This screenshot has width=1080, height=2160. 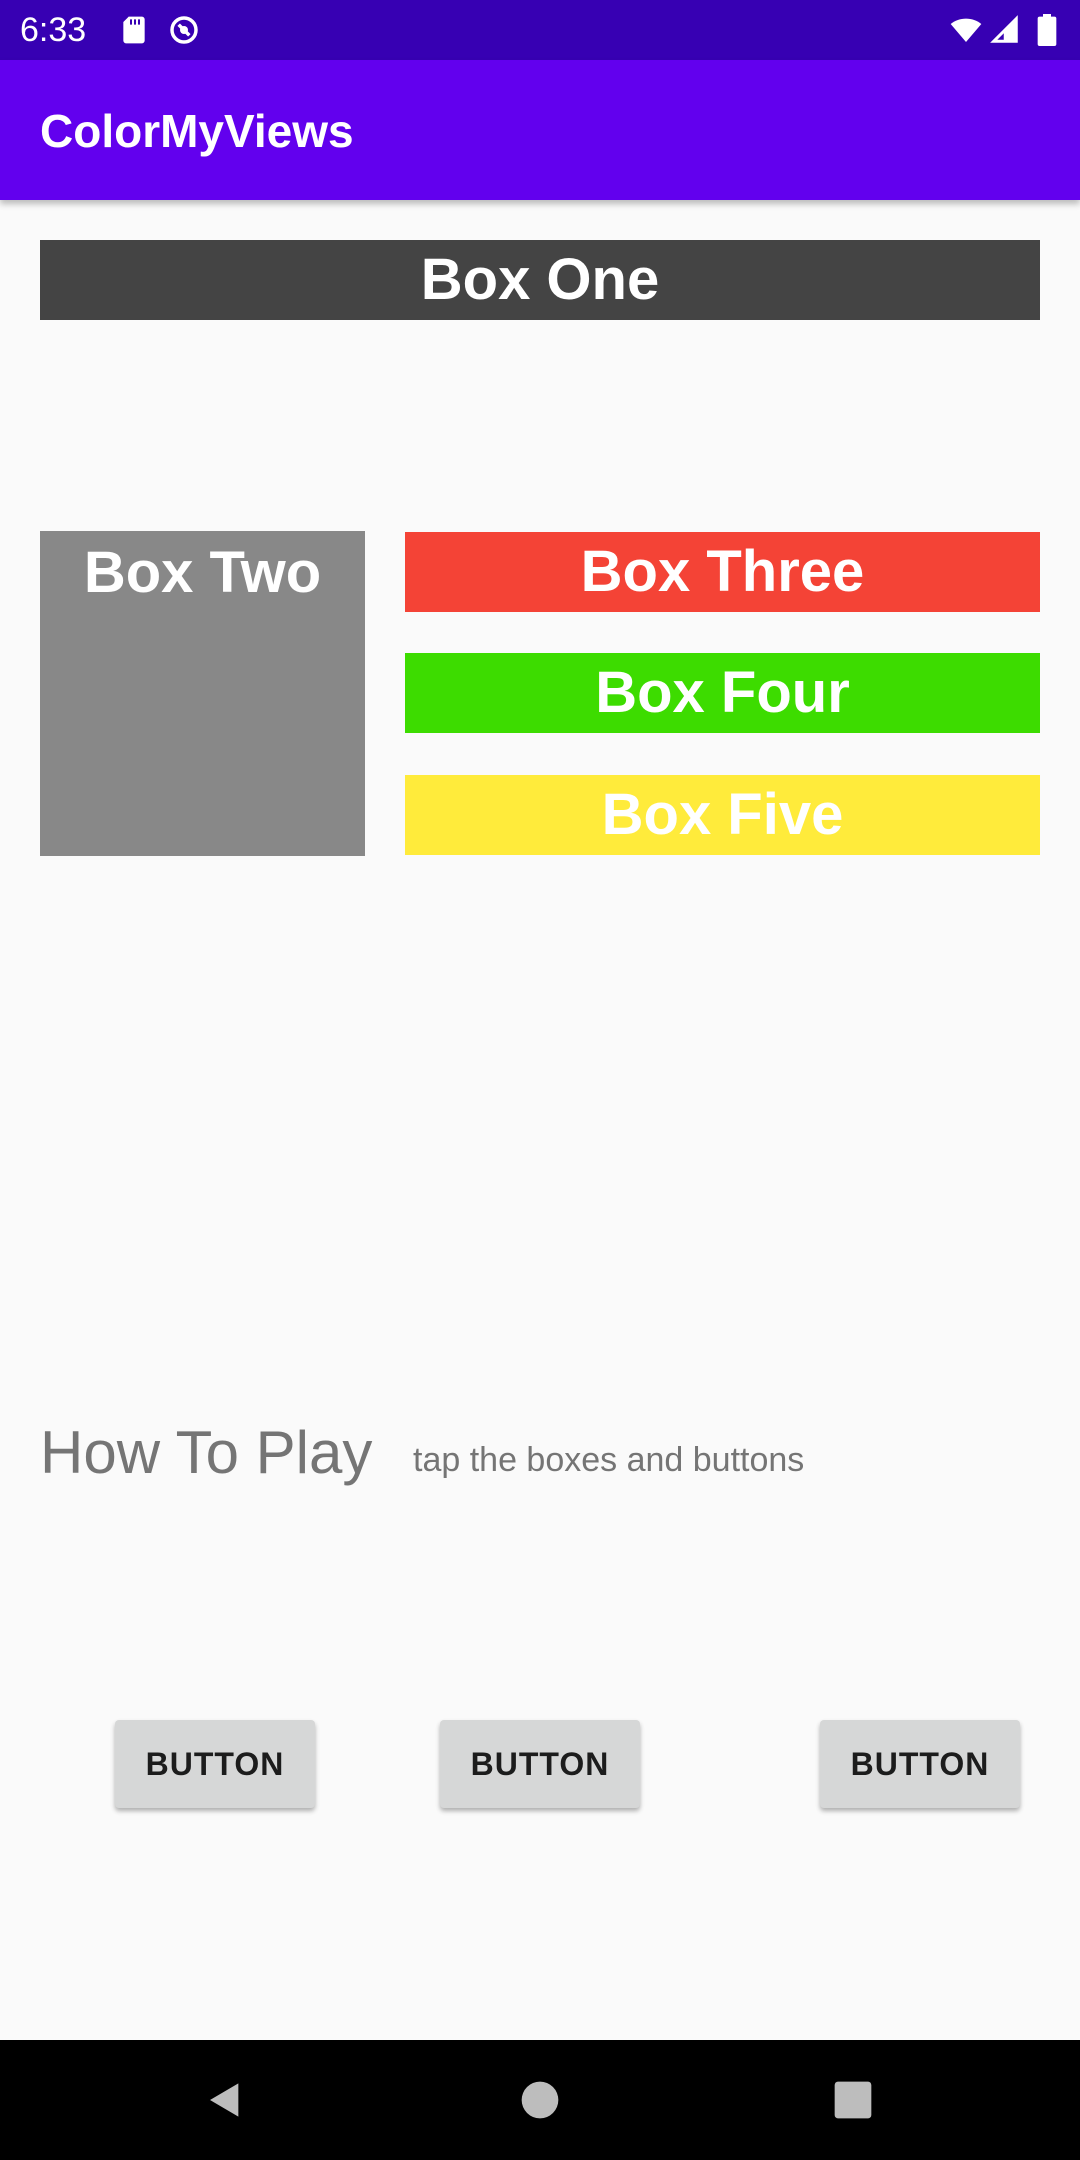 What do you see at coordinates (920, 1764) in the screenshot?
I see `green-button: BUTTON` at bounding box center [920, 1764].